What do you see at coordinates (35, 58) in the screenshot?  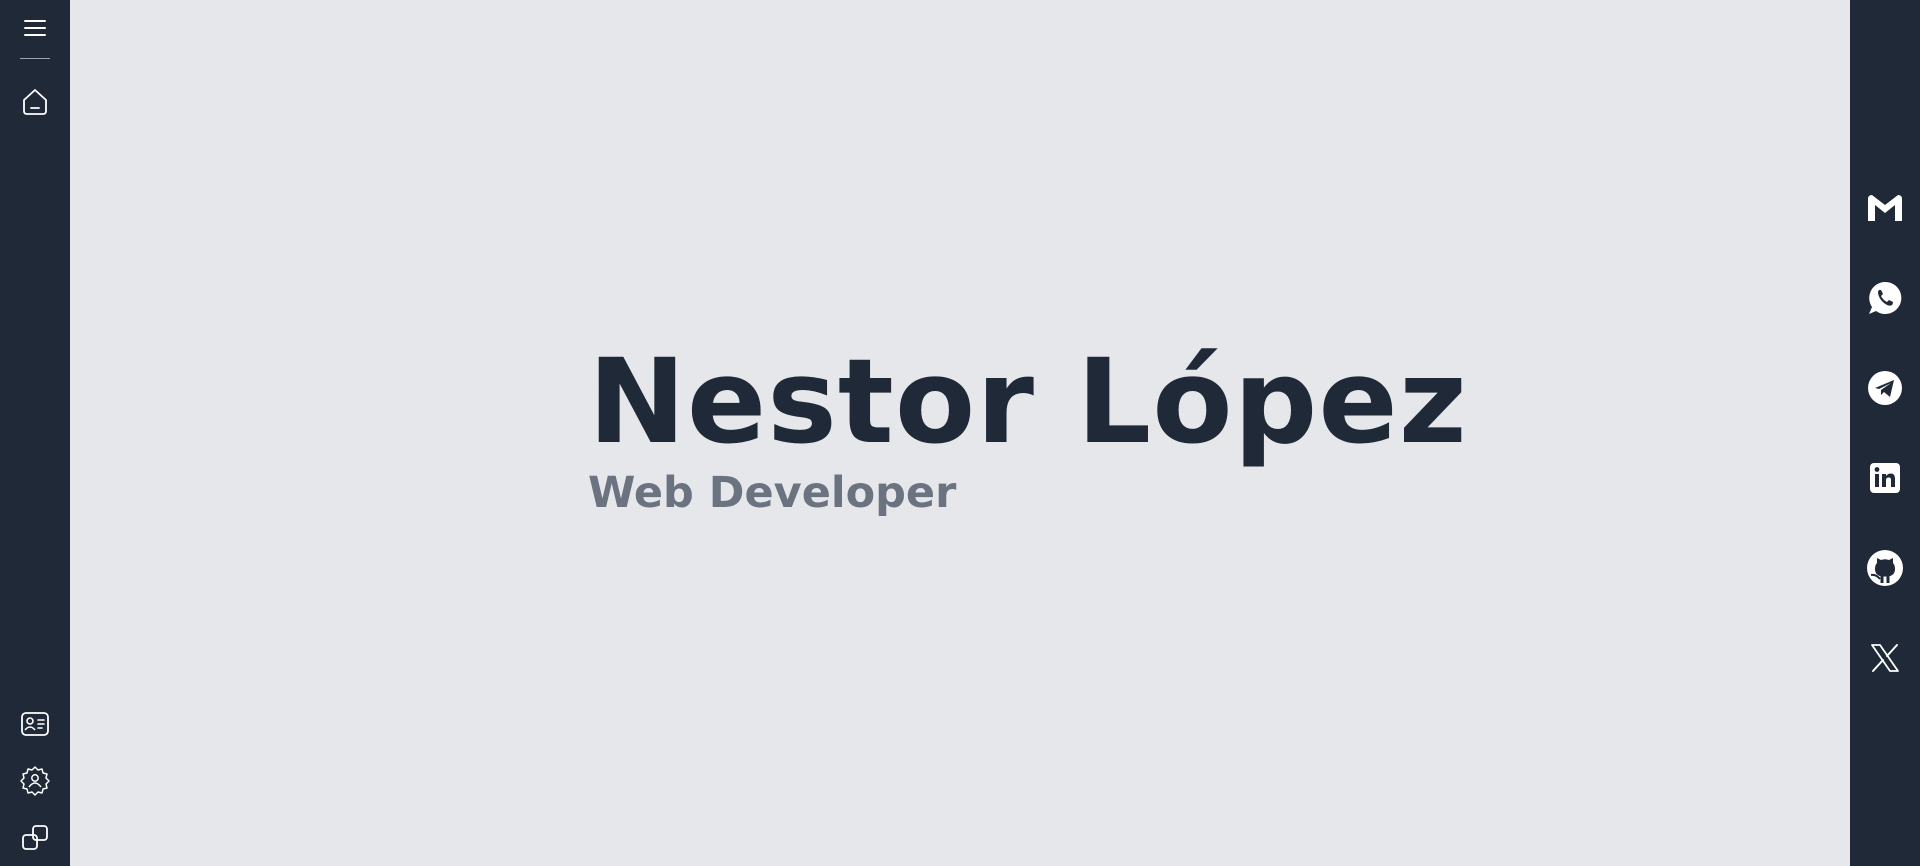 I see `sidebar-divider` at bounding box center [35, 58].